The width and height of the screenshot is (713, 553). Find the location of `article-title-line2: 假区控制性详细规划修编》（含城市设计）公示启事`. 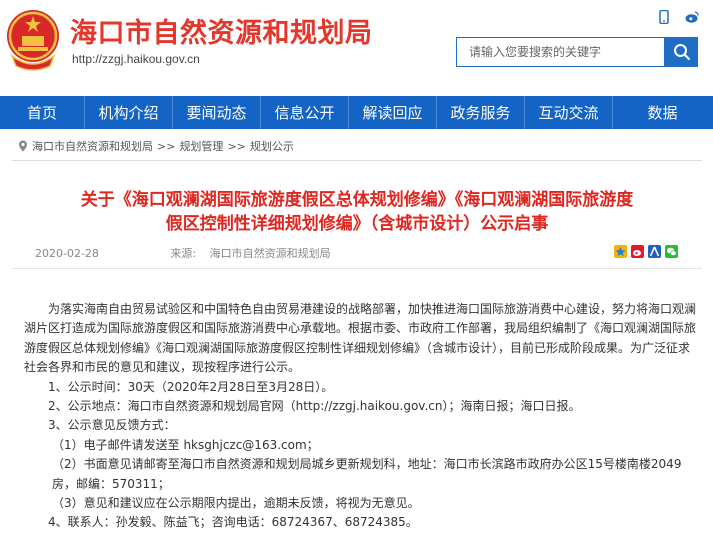

article-title-line2: 假区控制性详细规划修编》（含城市设计）公示启事 is located at coordinates (357, 224).